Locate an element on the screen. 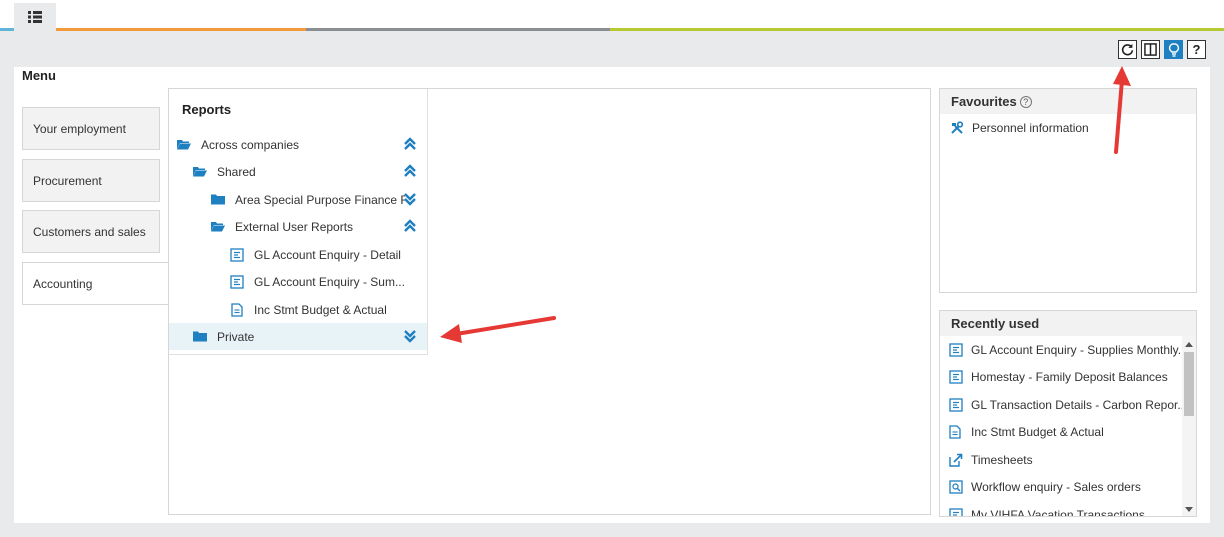  refresh-button is located at coordinates (1127, 49).